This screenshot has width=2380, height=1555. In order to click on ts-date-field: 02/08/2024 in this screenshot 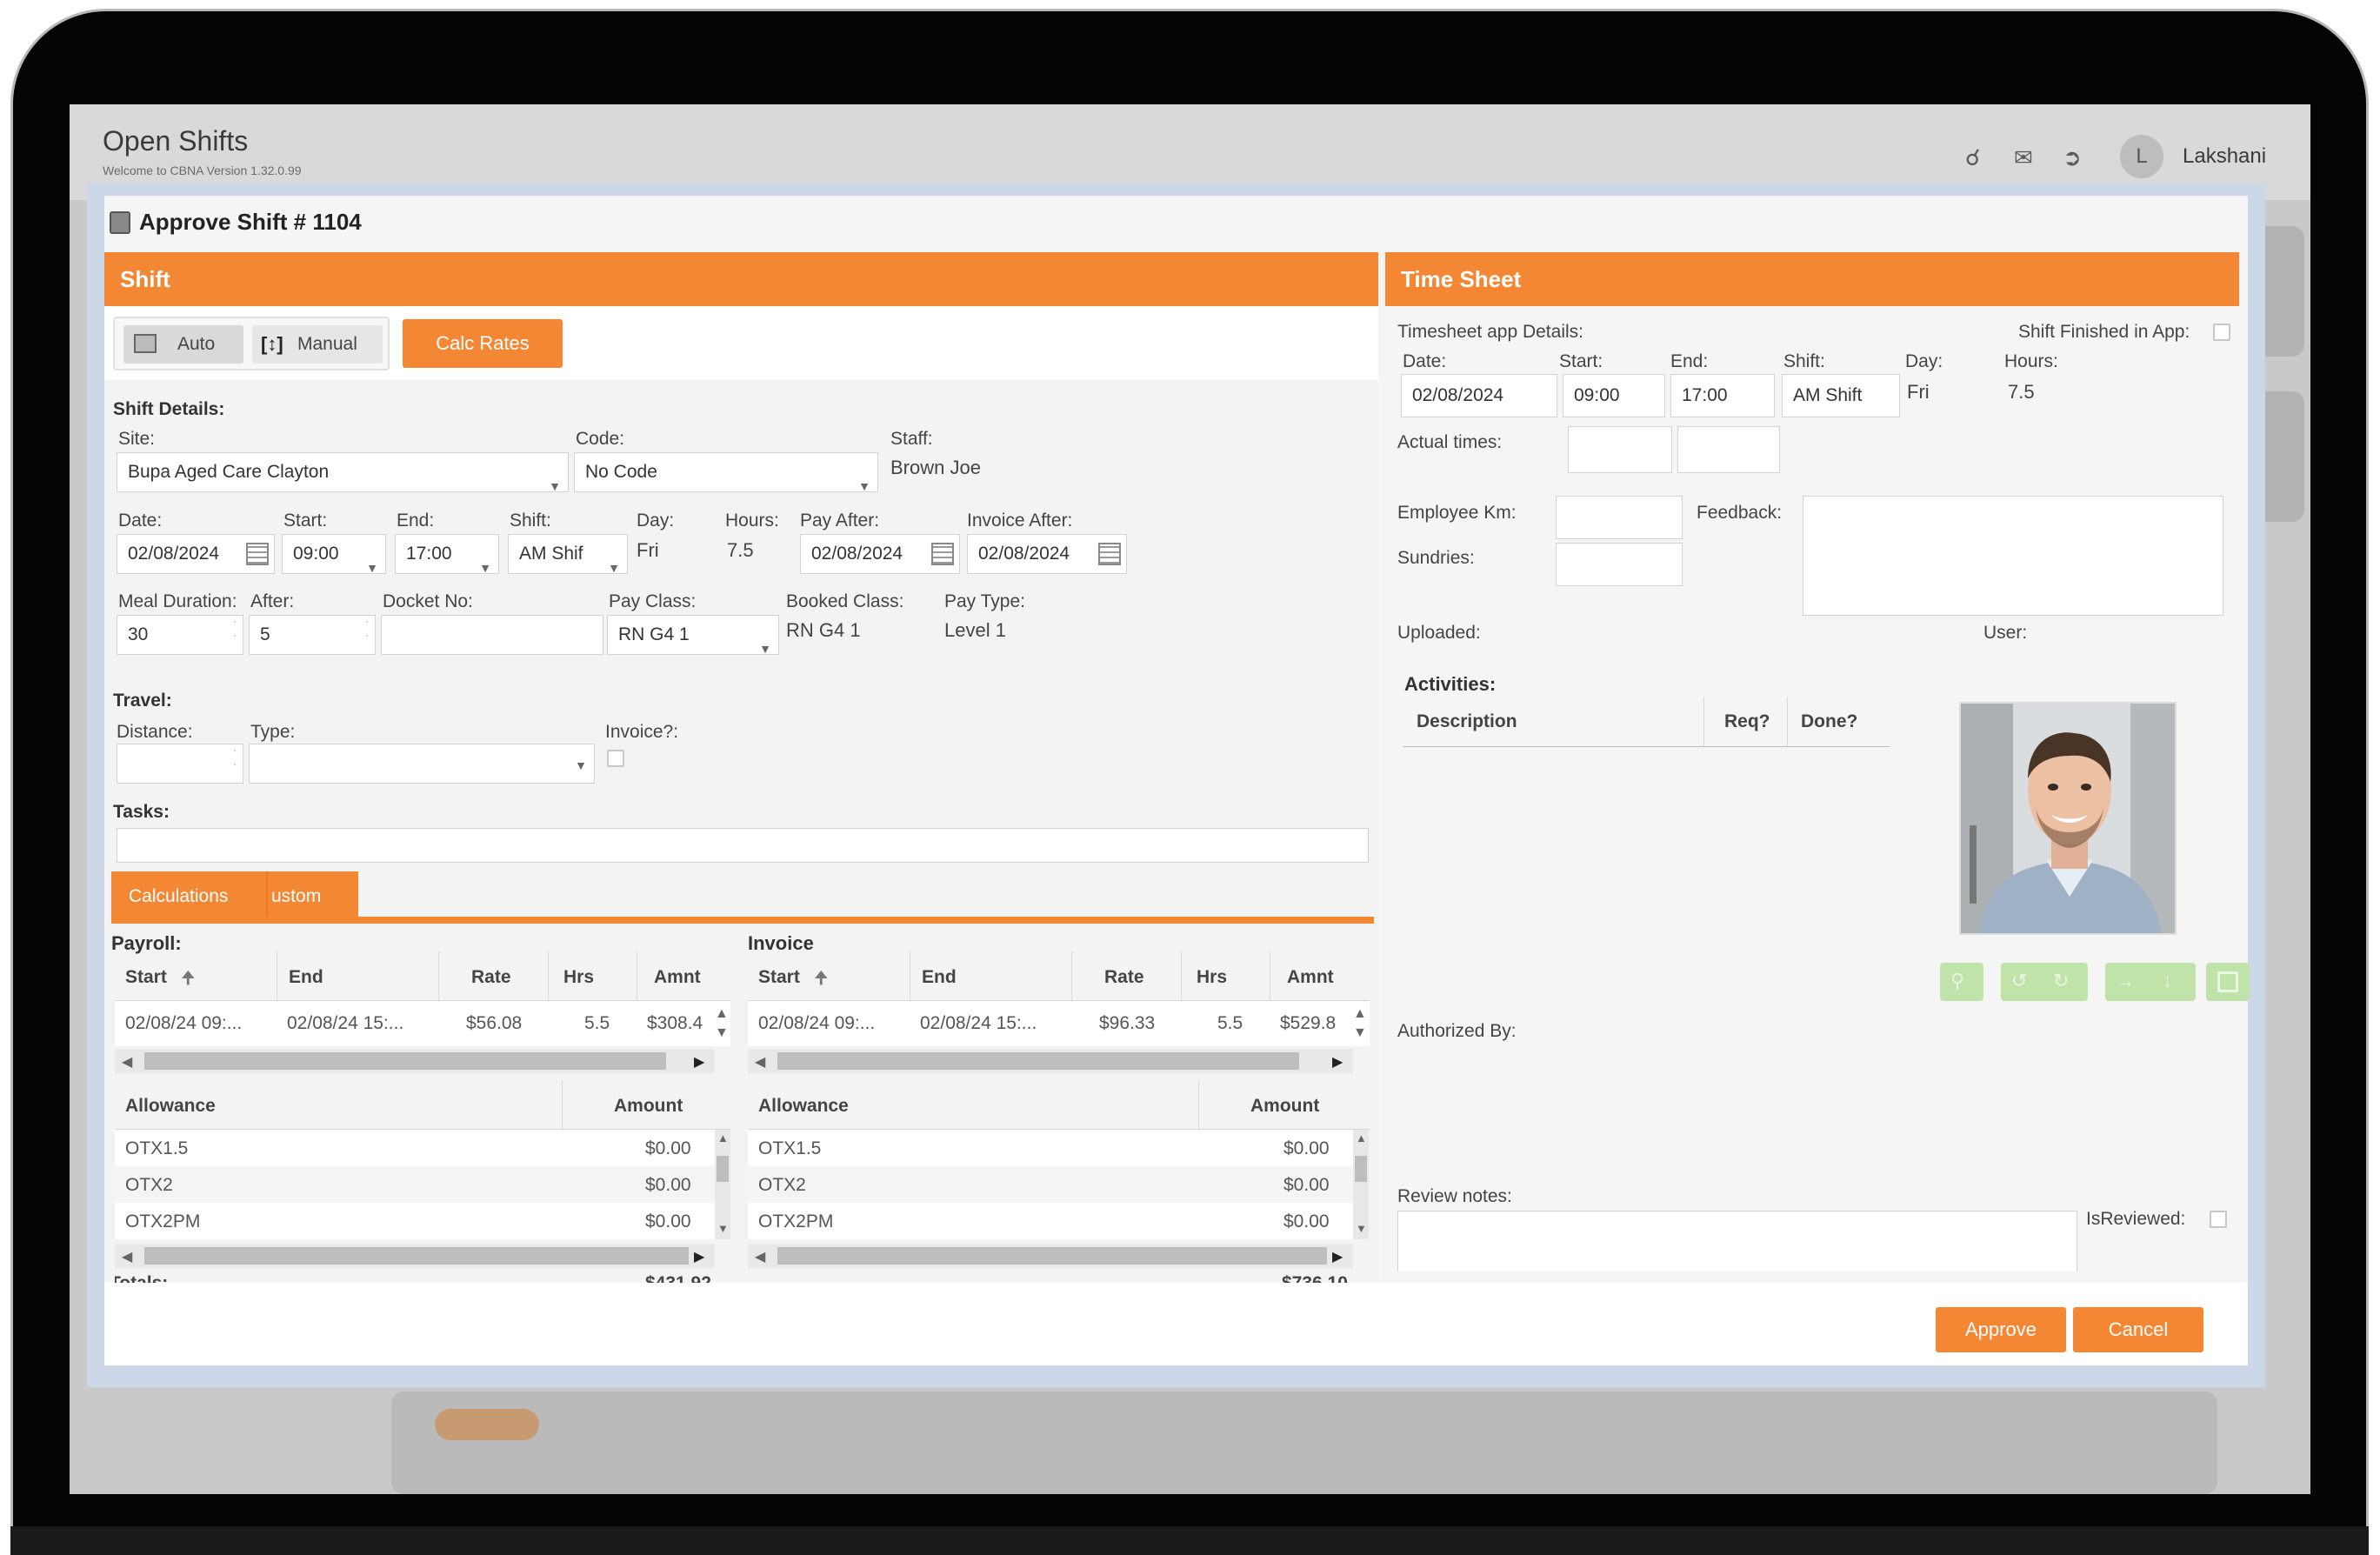, I will do `click(1479, 395)`.